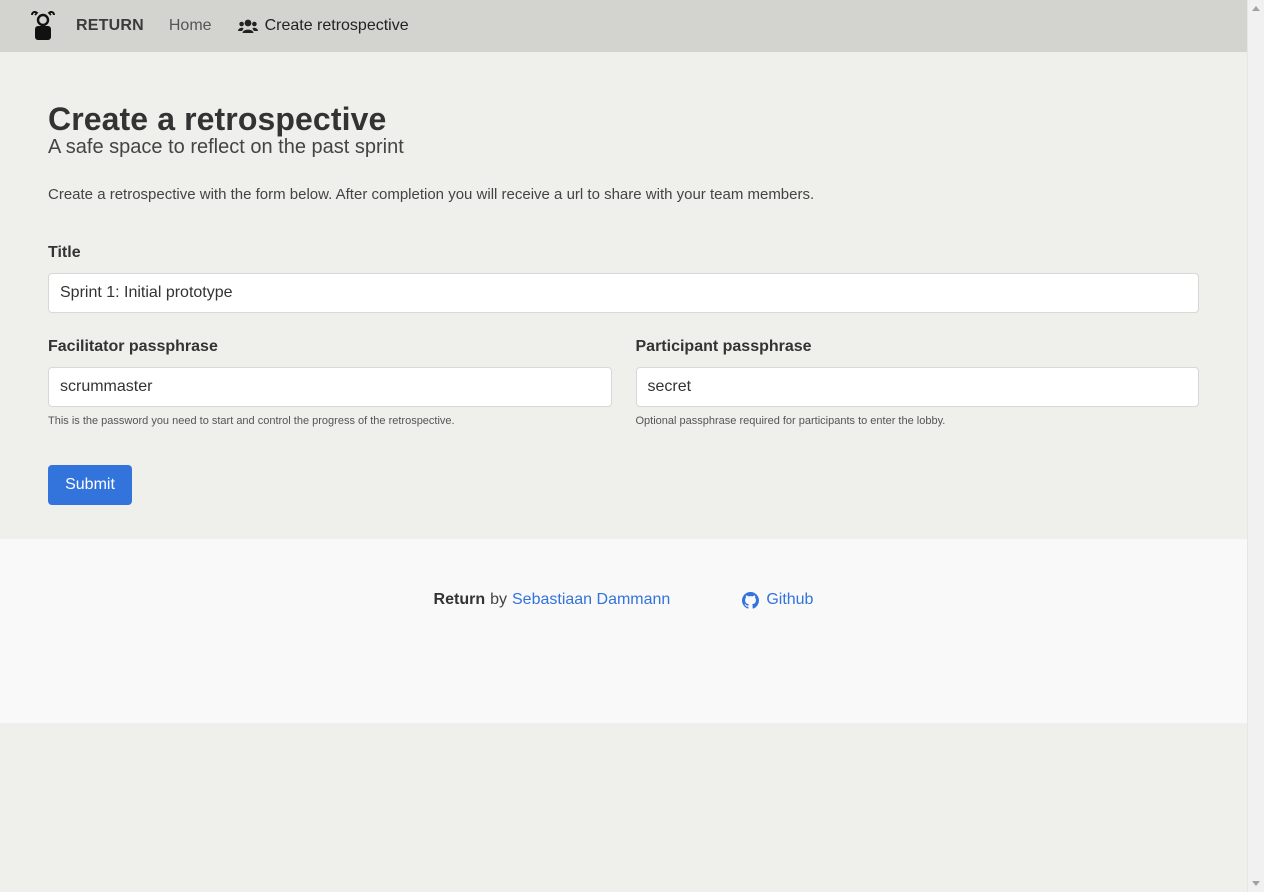 This screenshot has width=1264, height=892. Describe the element at coordinates (1255, 446) in the screenshot. I see `vertical-scrollbar` at that location.